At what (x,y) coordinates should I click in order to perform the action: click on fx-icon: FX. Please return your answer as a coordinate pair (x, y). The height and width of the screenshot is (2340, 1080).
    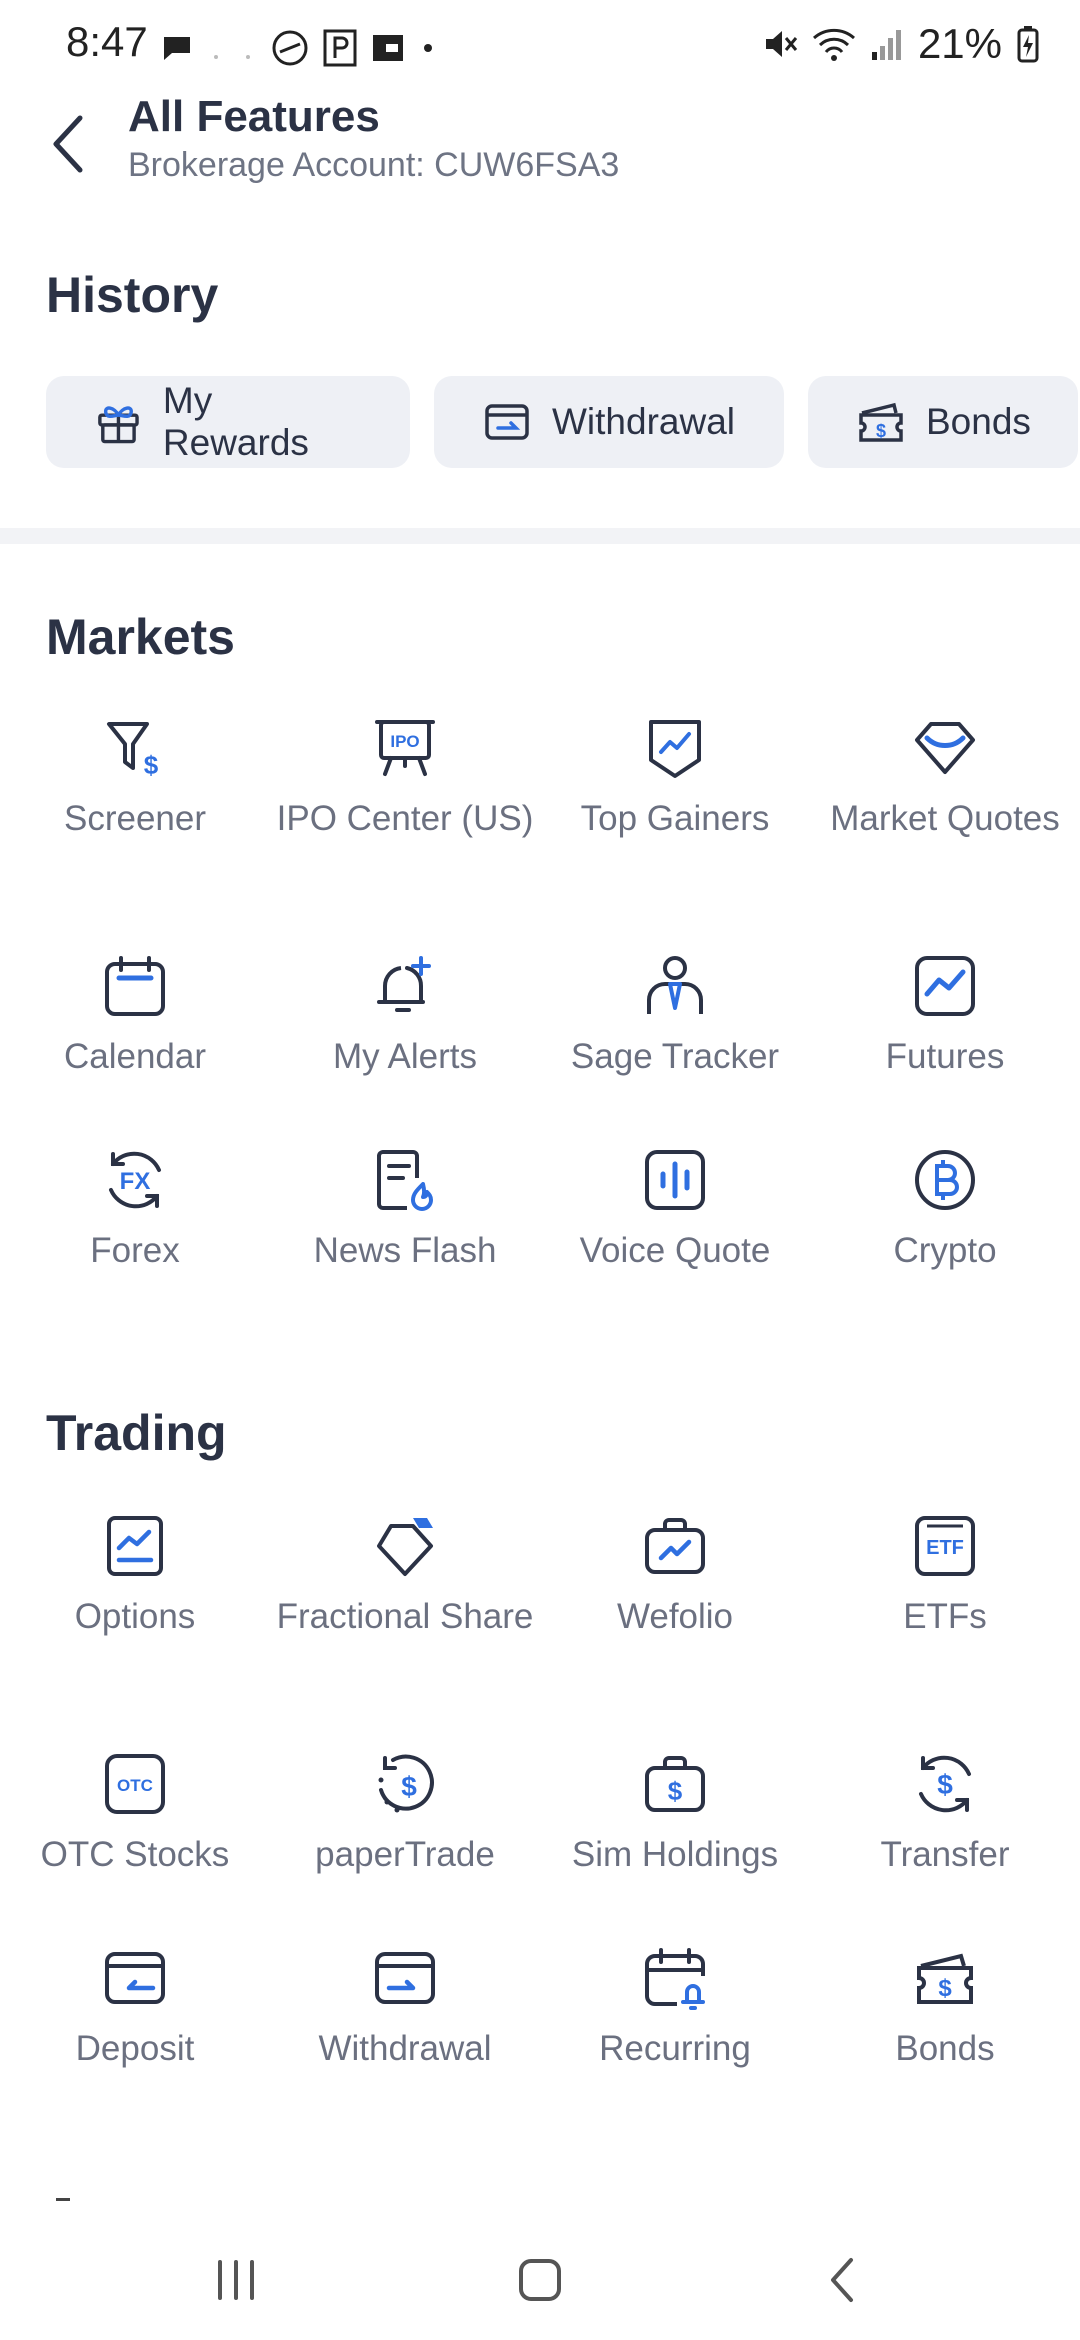
    Looking at the image, I should click on (135, 1180).